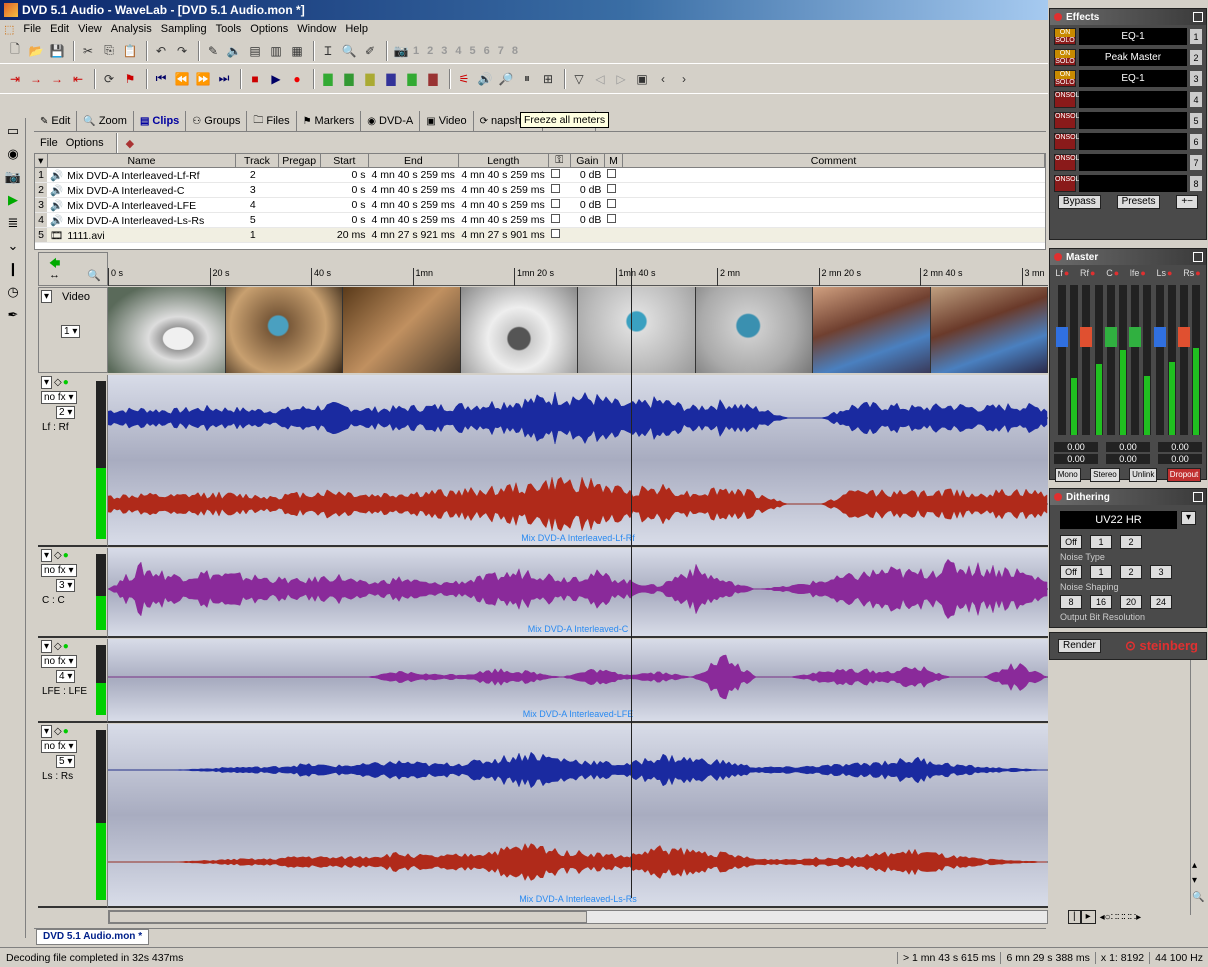 The image size is (1208, 967). Describe the element at coordinates (109, 79) in the screenshot. I see `loop-icon: ⟳` at that location.